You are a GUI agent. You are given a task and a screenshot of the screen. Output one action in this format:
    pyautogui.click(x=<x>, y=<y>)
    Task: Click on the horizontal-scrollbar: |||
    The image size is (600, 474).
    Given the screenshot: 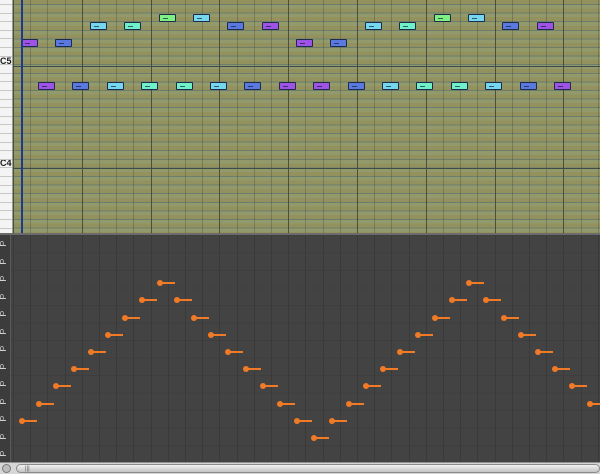 What is the action you would take?
    pyautogui.click(x=300, y=468)
    